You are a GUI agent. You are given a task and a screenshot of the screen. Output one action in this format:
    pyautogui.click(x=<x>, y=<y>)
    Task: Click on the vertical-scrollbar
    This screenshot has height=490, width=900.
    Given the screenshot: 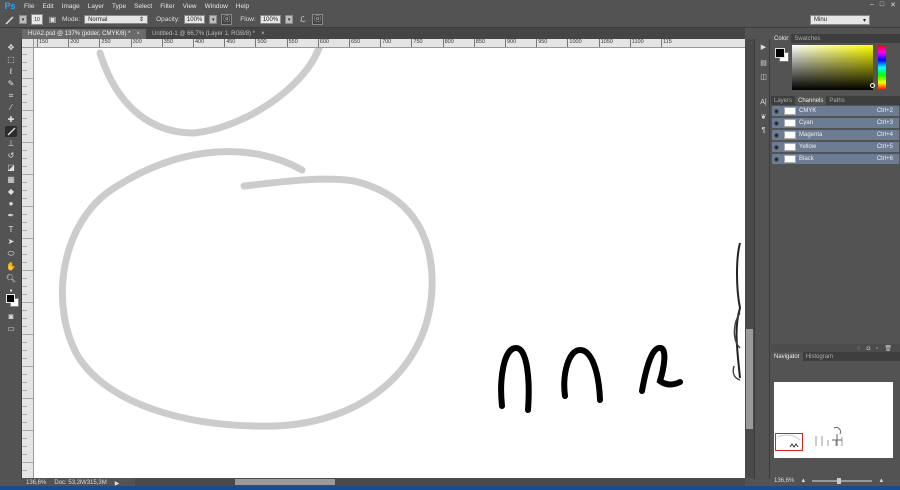 What is the action you would take?
    pyautogui.click(x=749, y=258)
    